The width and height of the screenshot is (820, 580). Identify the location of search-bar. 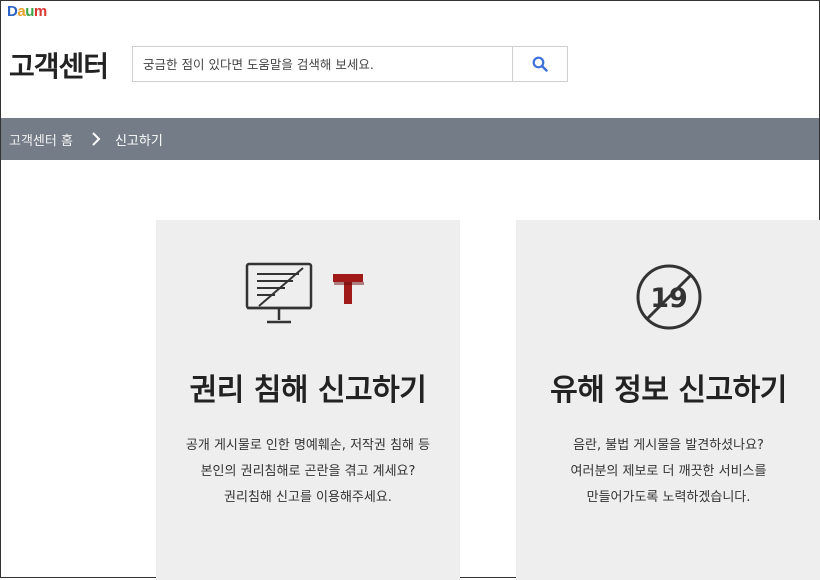
(350, 64).